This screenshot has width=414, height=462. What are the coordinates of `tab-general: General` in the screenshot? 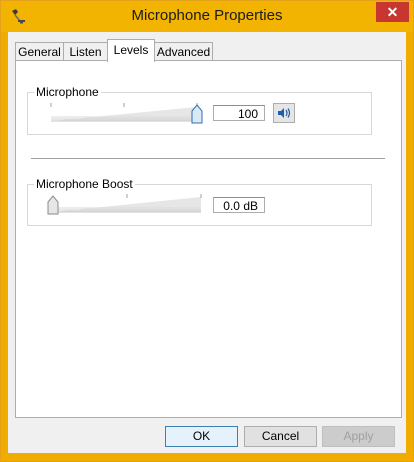 It's located at (39, 51).